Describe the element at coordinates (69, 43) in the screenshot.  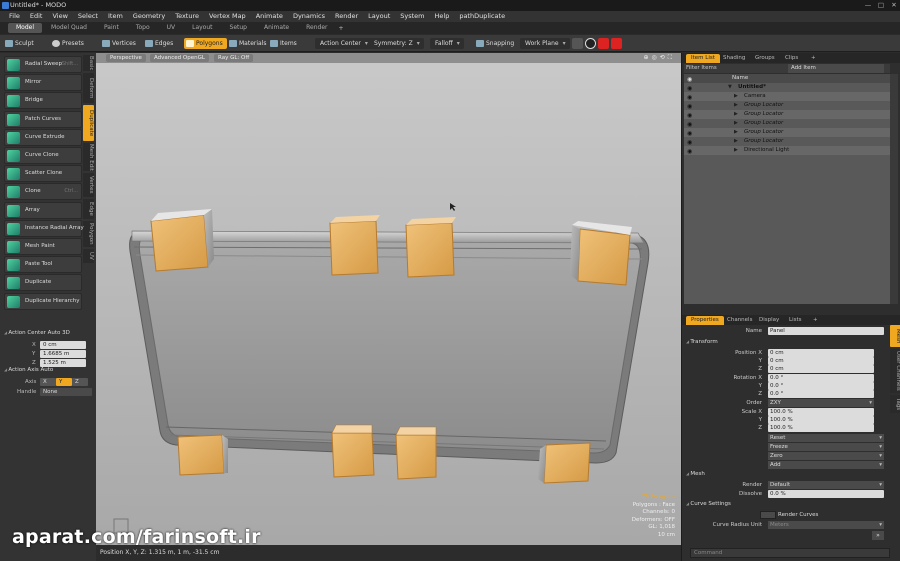
I see `presets-button: Presets` at that location.